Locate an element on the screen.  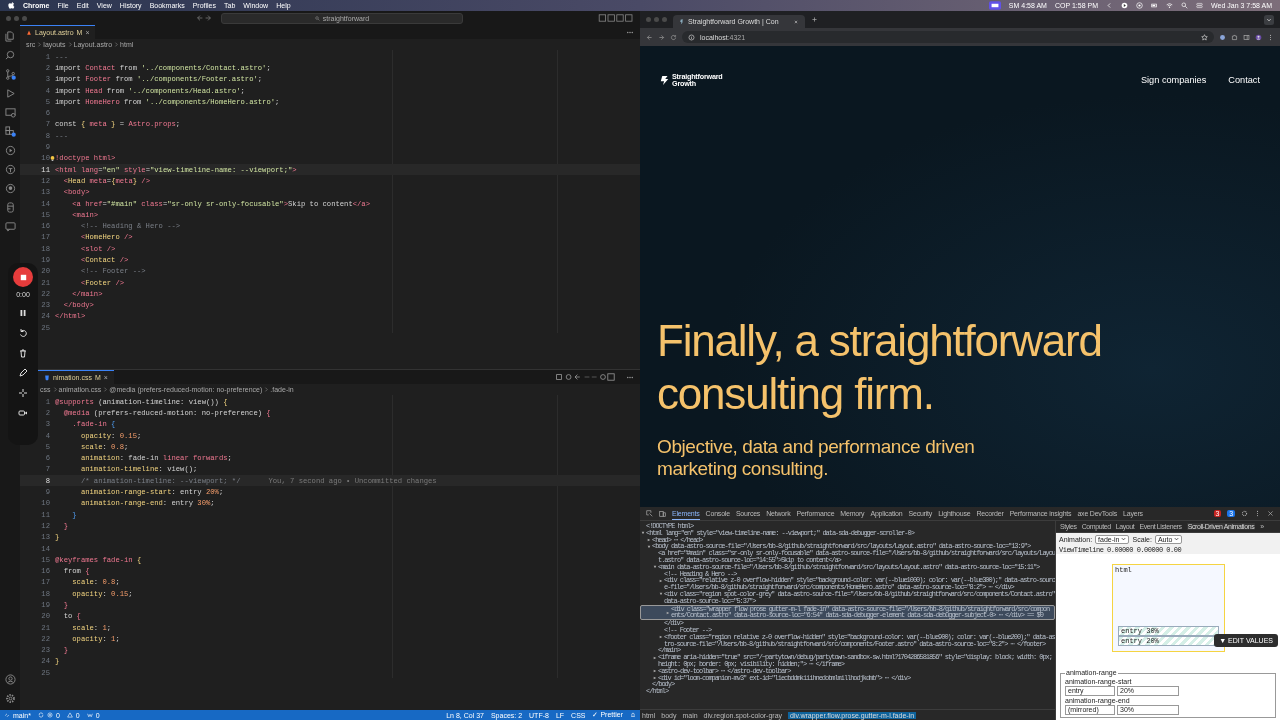
control-center-icon is located at coordinates (1200, 5).